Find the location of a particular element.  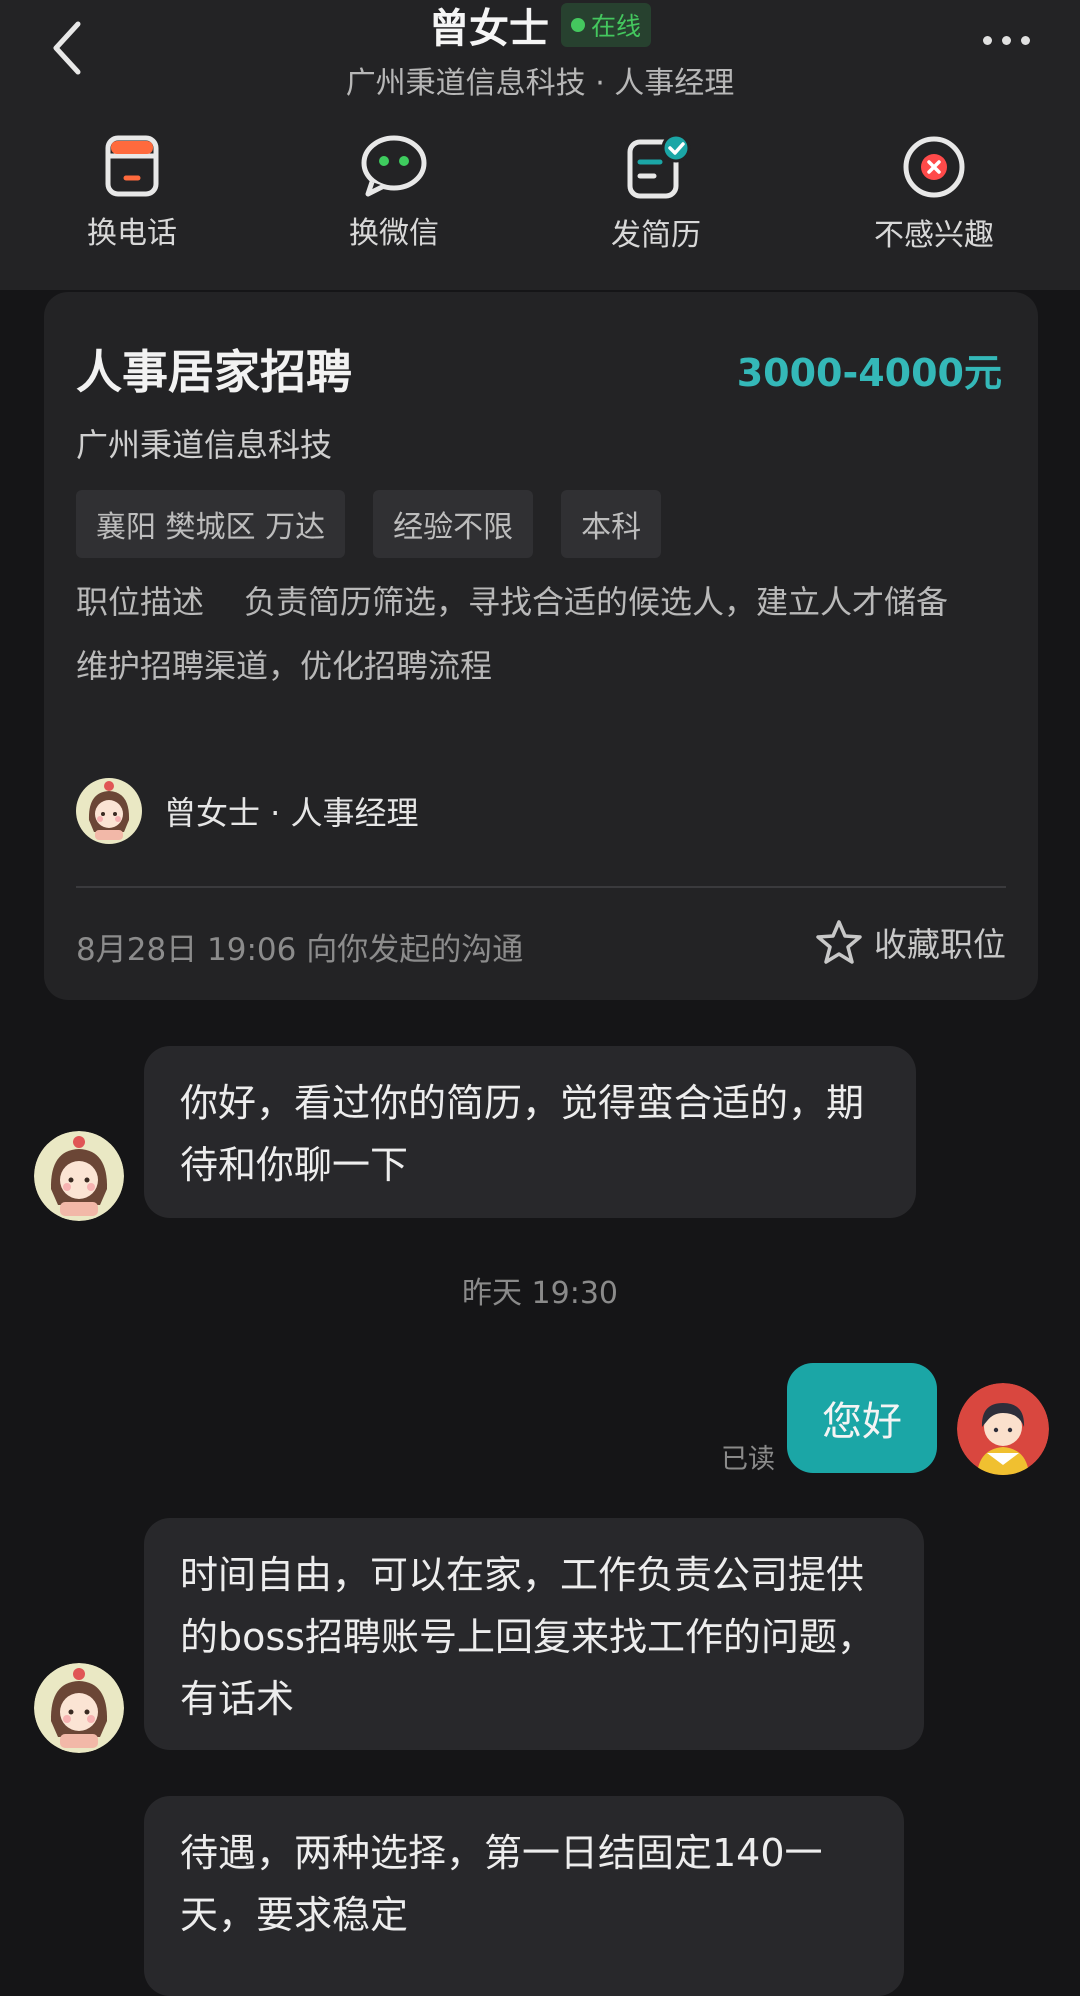

company-name: 广州秉道信息科技 is located at coordinates (204, 445).